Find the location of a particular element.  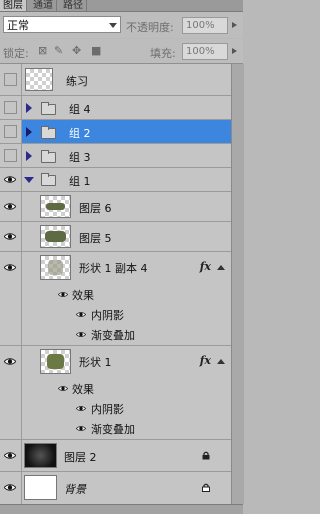

layer-row-background: 背景 is located at coordinates (115, 488).